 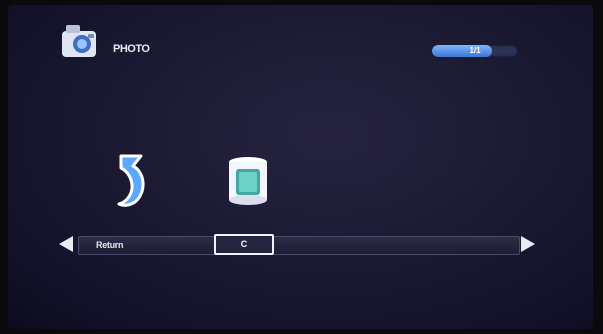 What do you see at coordinates (299, 244) in the screenshot?
I see `item-selection-bar: Return C` at bounding box center [299, 244].